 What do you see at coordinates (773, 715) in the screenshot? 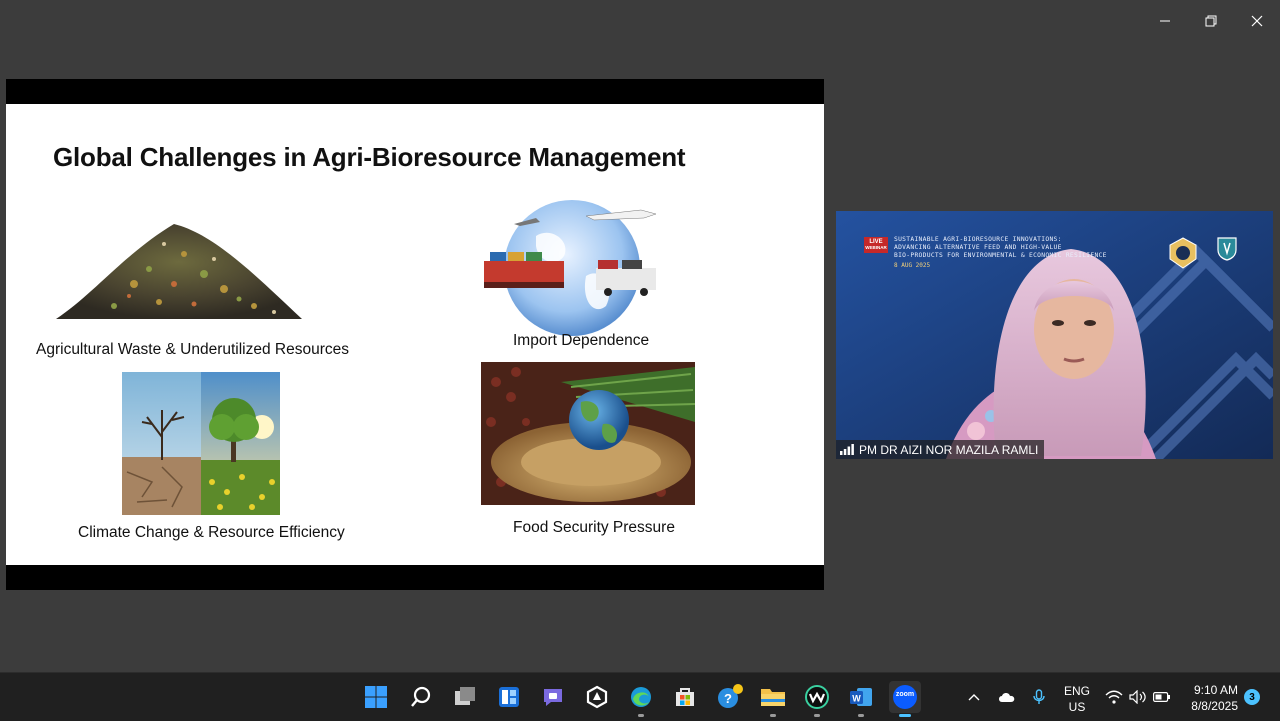
I see `explorer-running-indicator` at bounding box center [773, 715].